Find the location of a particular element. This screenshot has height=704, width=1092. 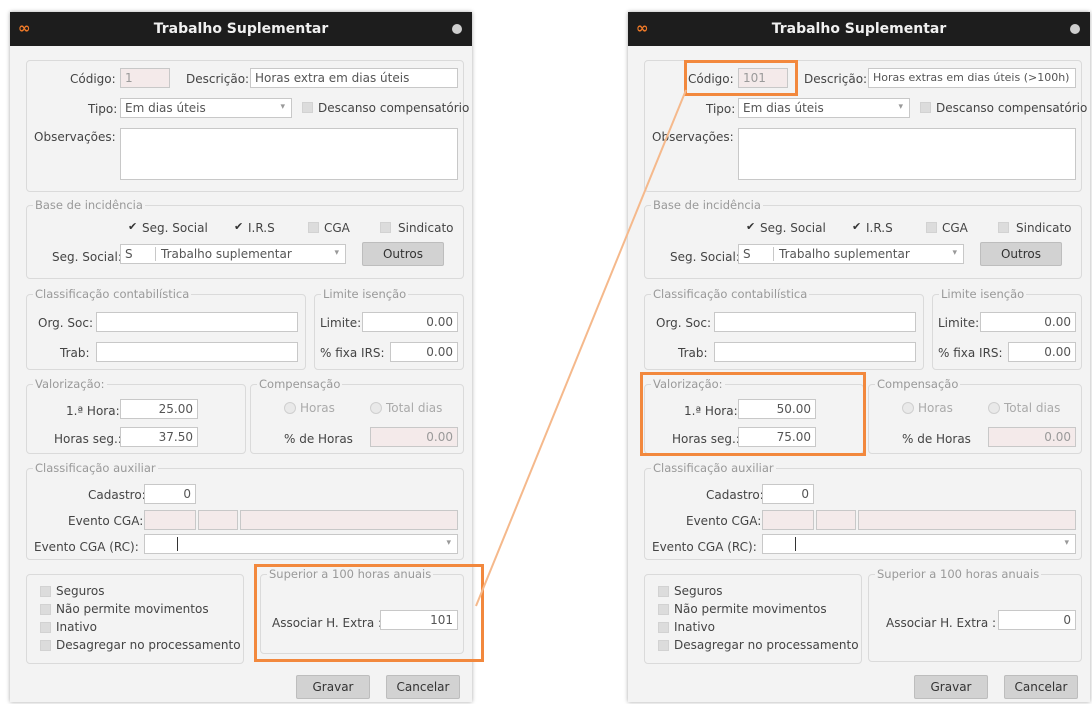

limite-label: Limite: is located at coordinates (341, 323).